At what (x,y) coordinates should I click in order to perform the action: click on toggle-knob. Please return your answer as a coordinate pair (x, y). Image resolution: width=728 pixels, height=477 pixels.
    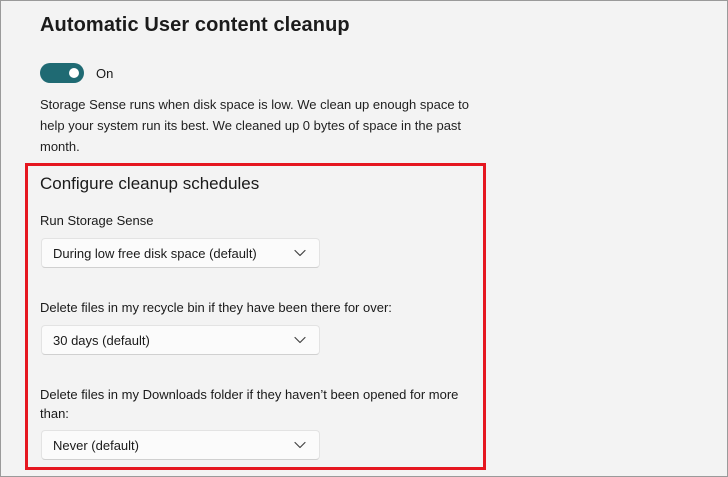
    Looking at the image, I should click on (74, 73).